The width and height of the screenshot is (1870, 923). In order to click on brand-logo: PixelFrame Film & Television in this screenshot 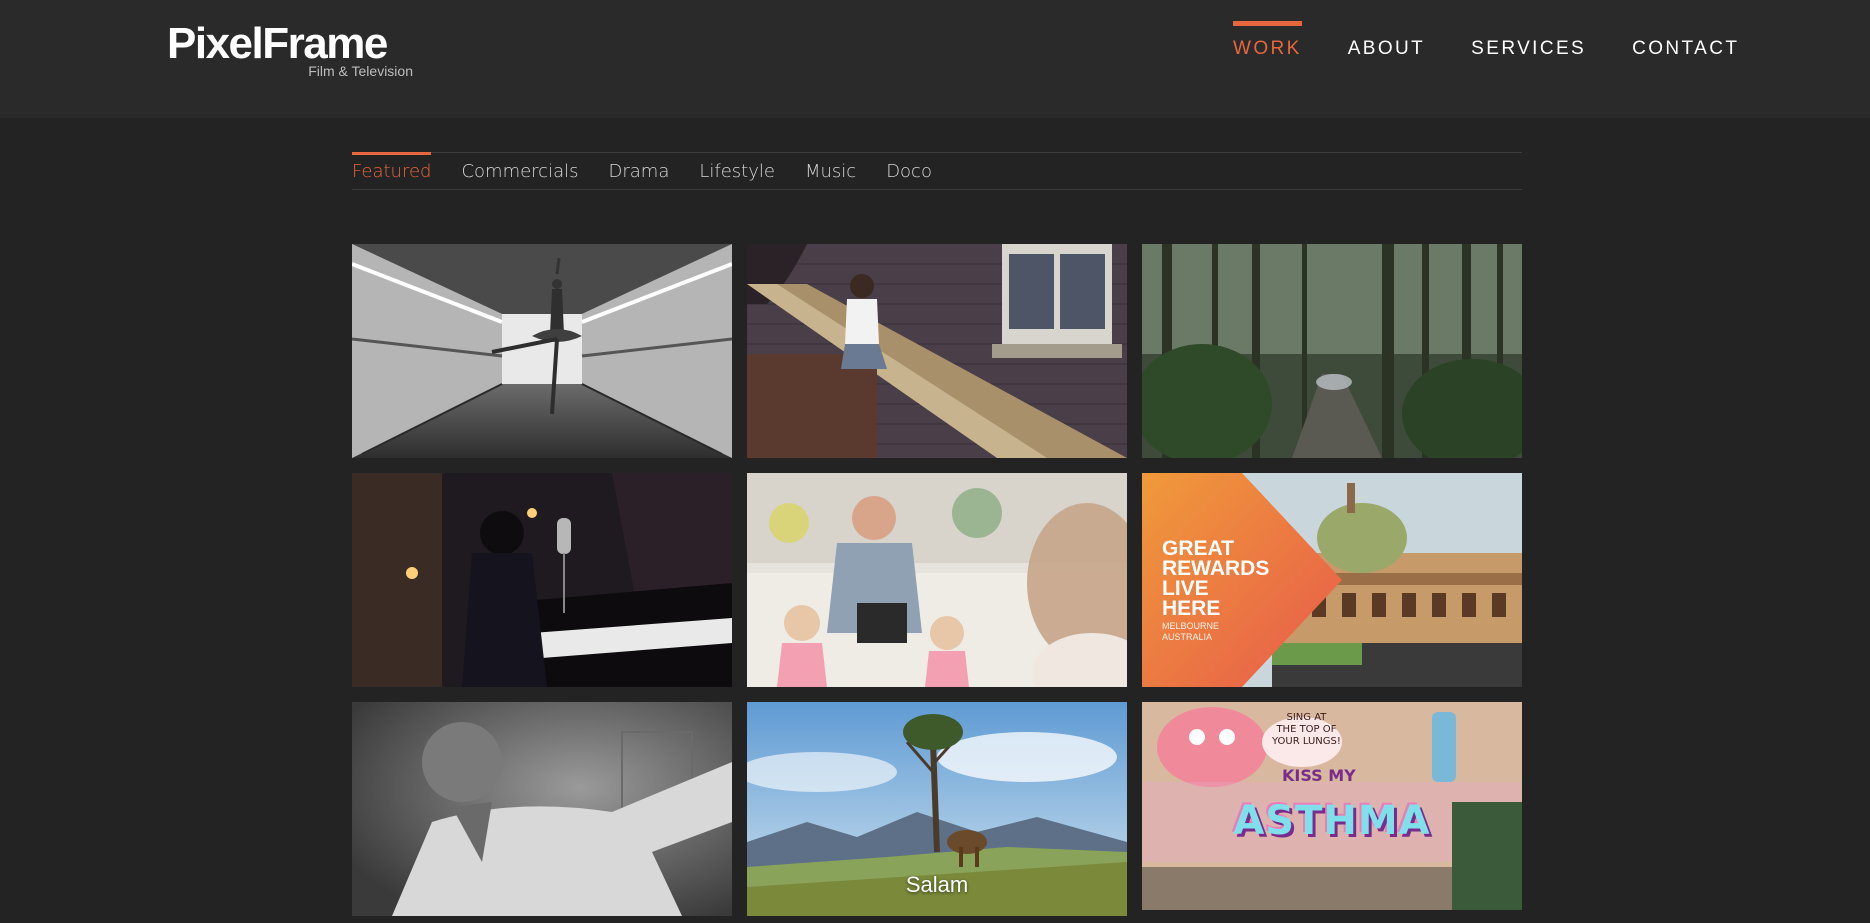, I will do `click(292, 51)`.